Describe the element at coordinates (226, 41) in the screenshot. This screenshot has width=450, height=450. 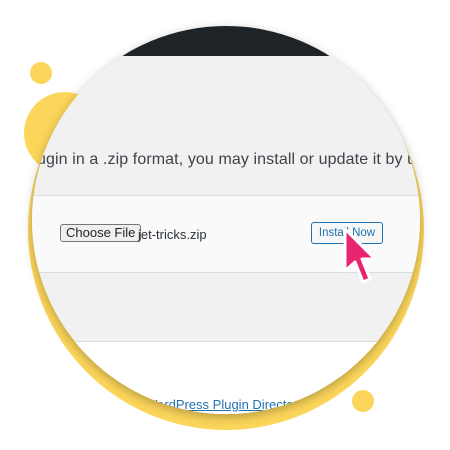
I see `admin-top-bar` at that location.